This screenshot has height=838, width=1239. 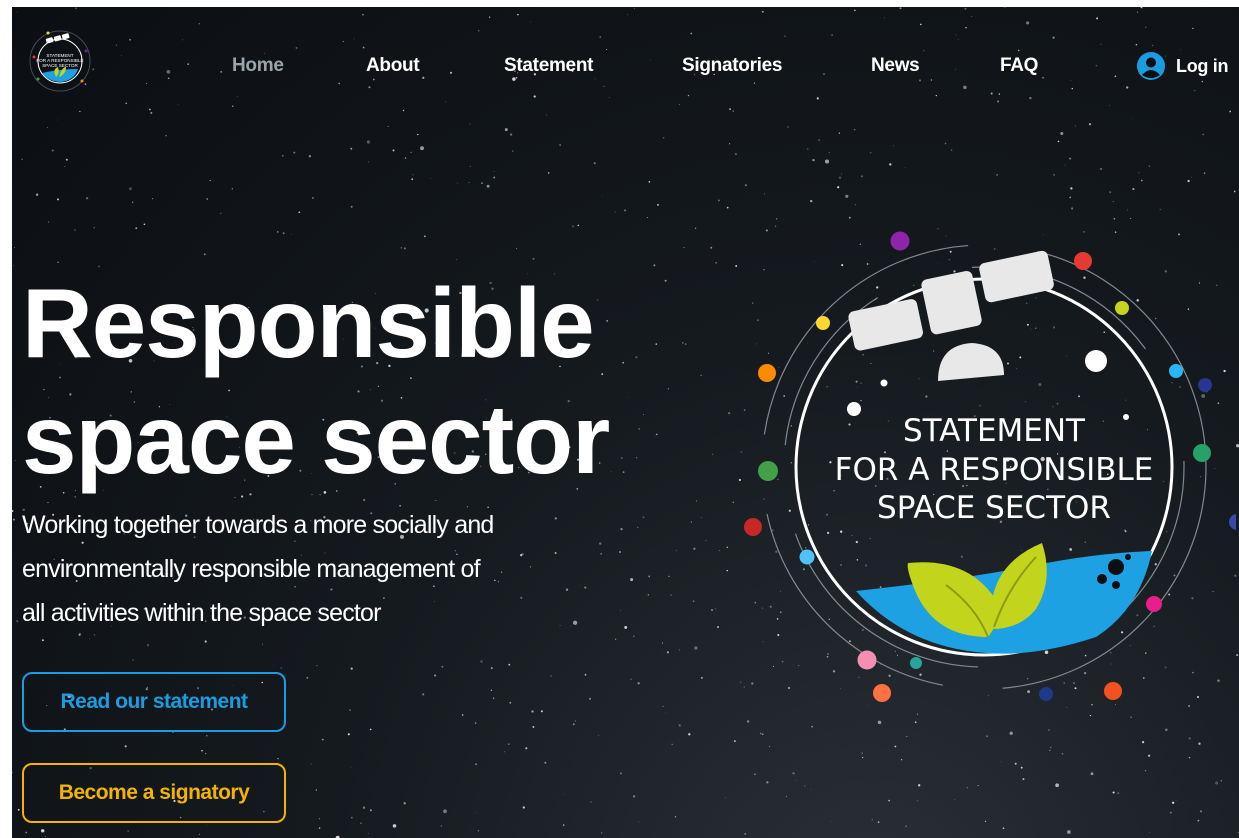 I want to click on nav-faq: FAQ, so click(x=1019, y=66).